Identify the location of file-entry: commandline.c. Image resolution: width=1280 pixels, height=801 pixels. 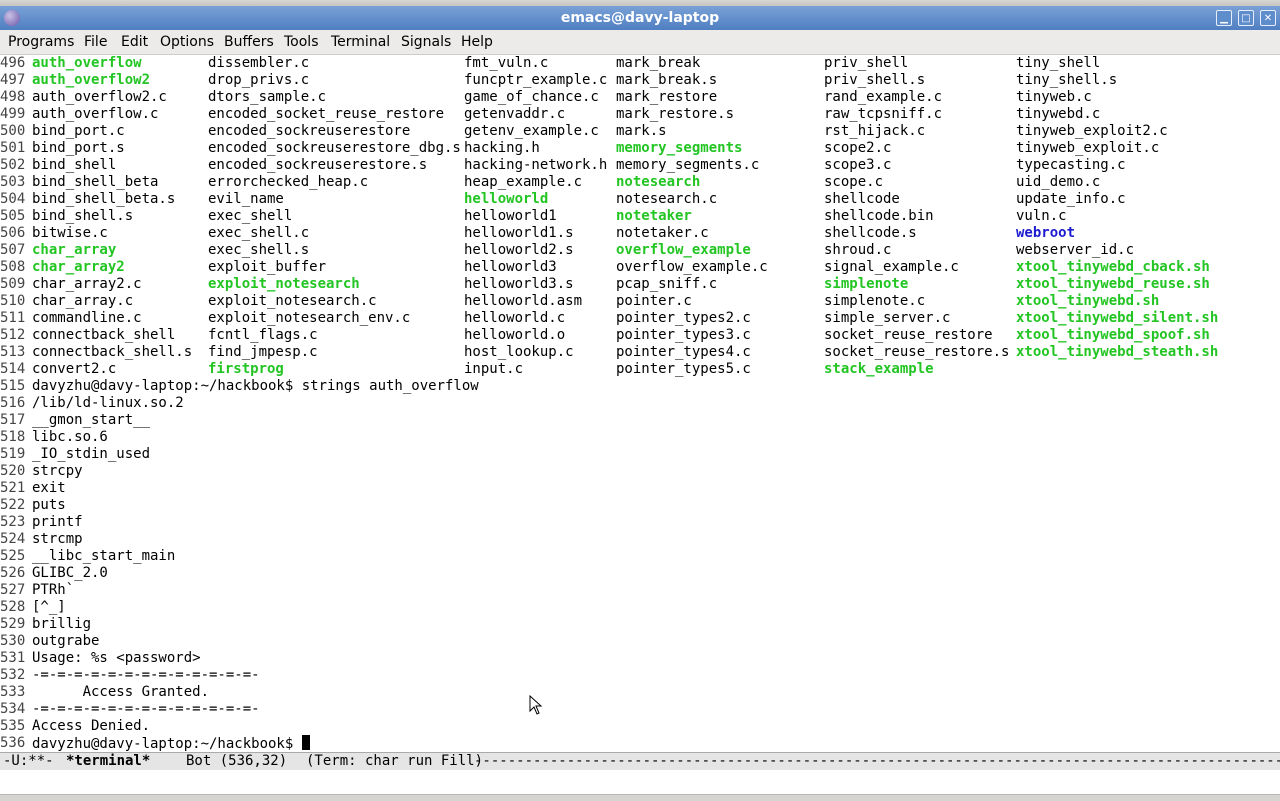
(87, 318).